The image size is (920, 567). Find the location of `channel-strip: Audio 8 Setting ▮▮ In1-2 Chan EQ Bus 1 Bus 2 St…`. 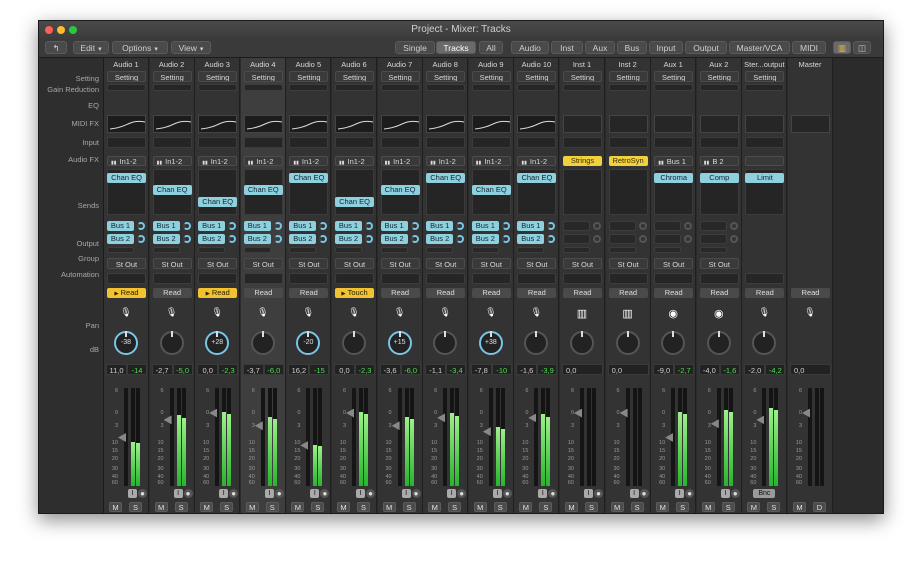

channel-strip: Audio 8 Setting ▮▮ In1-2 Chan EQ Bus 1 Bus 2 St… is located at coordinates (446, 285).